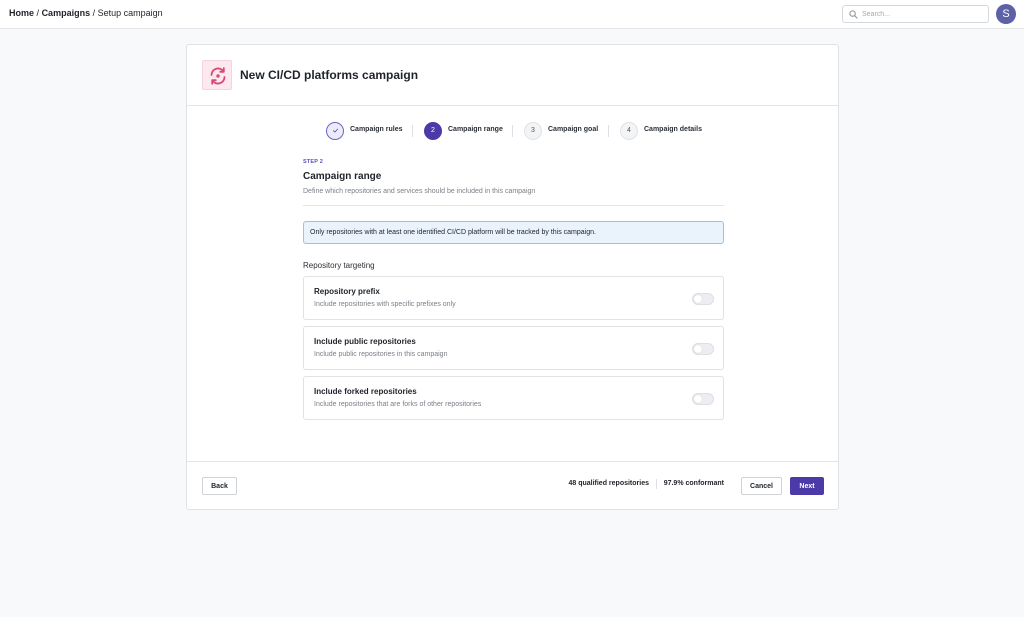 This screenshot has height=617, width=1024. Describe the element at coordinates (339, 265) in the screenshot. I see `targeting-label: Repository targeting` at that location.